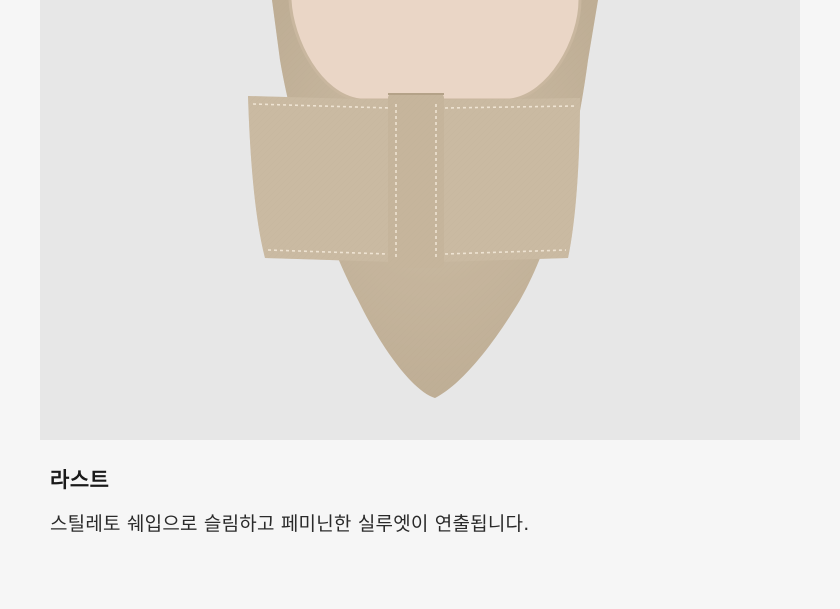  What do you see at coordinates (435, 50) in the screenshot?
I see `shoe-insole` at bounding box center [435, 50].